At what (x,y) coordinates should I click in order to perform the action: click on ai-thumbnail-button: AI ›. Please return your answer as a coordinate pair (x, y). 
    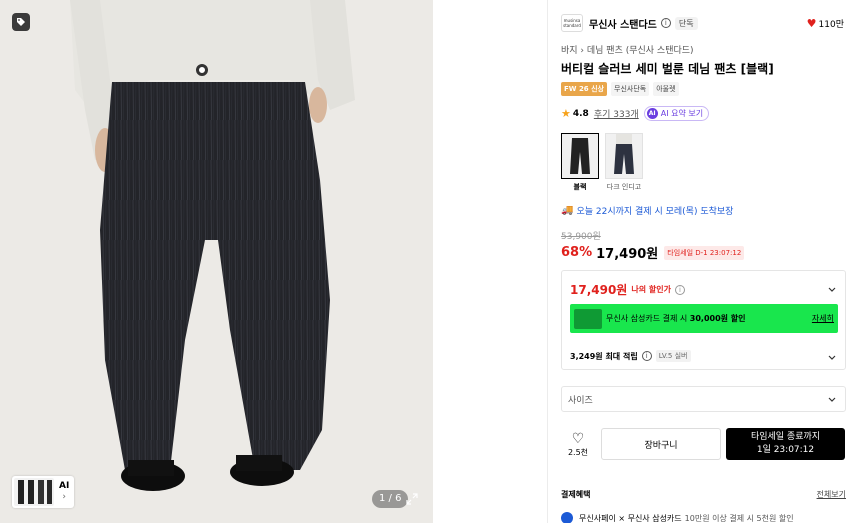
    Looking at the image, I should click on (43, 492).